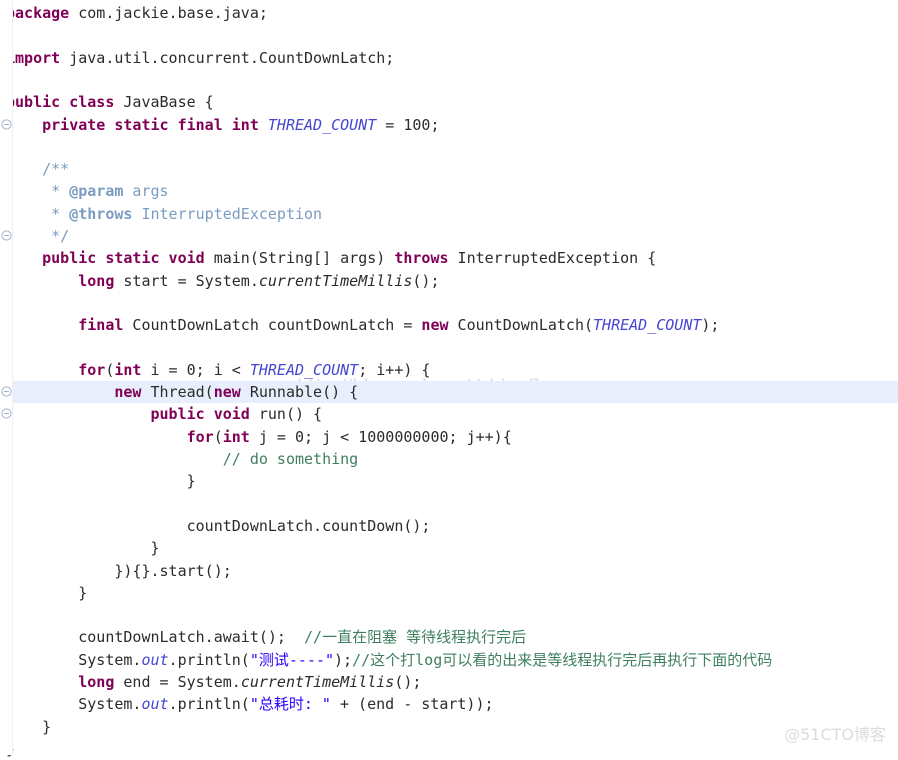 This screenshot has height=760, width=898. I want to click on code-line: }){}.start();, so click(449, 571).